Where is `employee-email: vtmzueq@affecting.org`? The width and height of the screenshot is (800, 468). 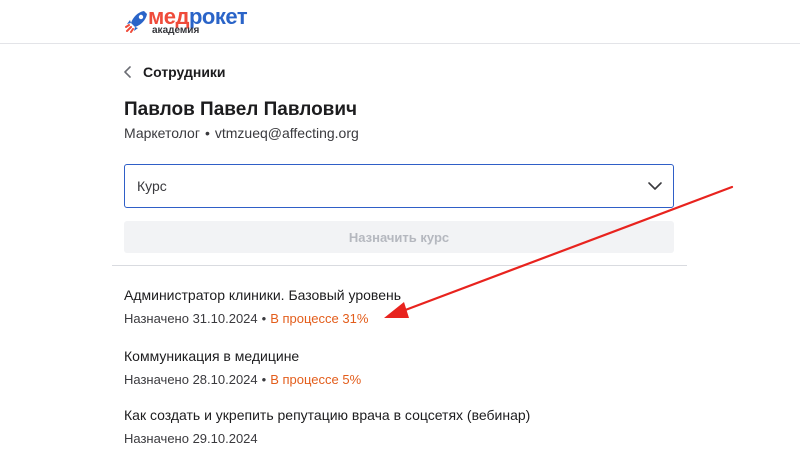
employee-email: vtmzueq@affecting.org is located at coordinates (286, 133).